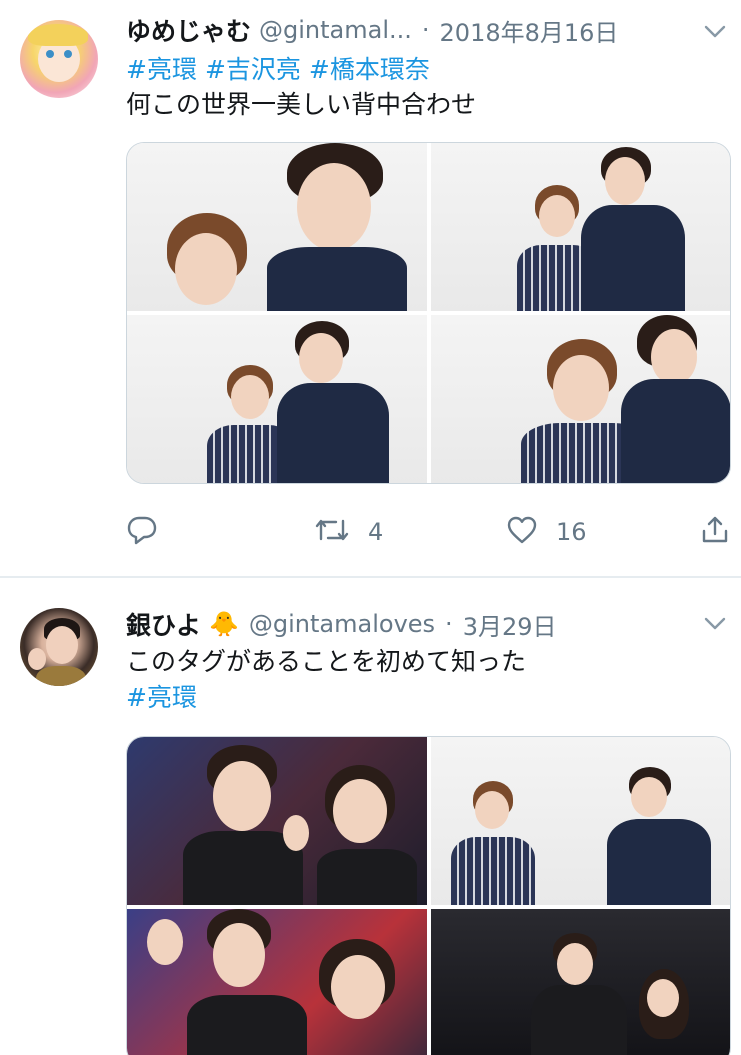  I want to click on like-count: 16, so click(571, 532).